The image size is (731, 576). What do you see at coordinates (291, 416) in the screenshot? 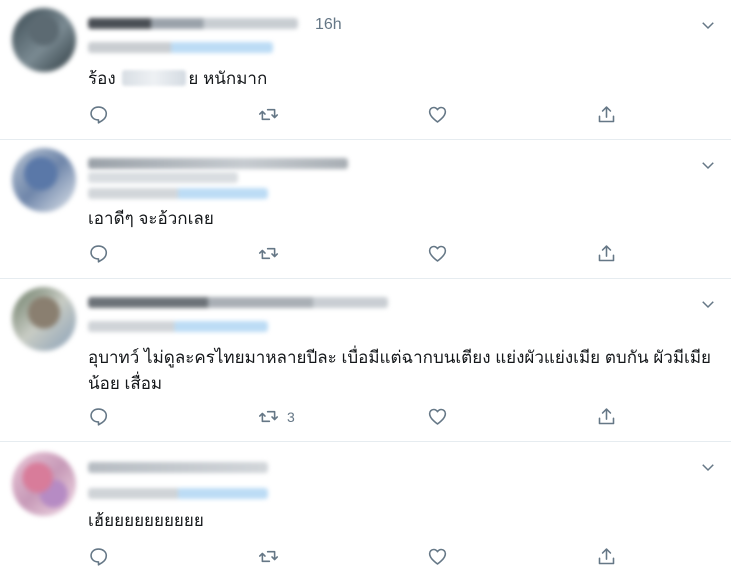
I see `retweet-count: 3` at bounding box center [291, 416].